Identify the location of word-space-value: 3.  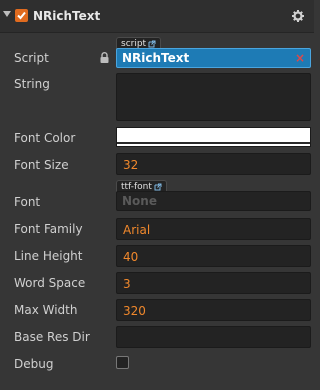
(127, 284).